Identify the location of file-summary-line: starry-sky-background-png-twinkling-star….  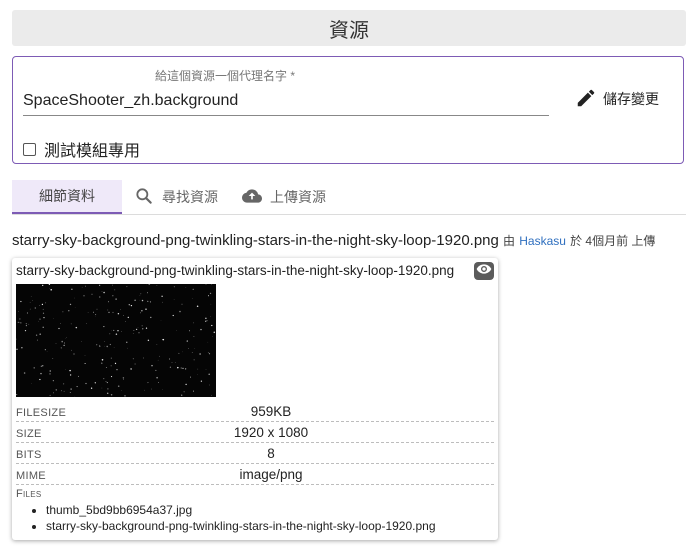
(352, 240).